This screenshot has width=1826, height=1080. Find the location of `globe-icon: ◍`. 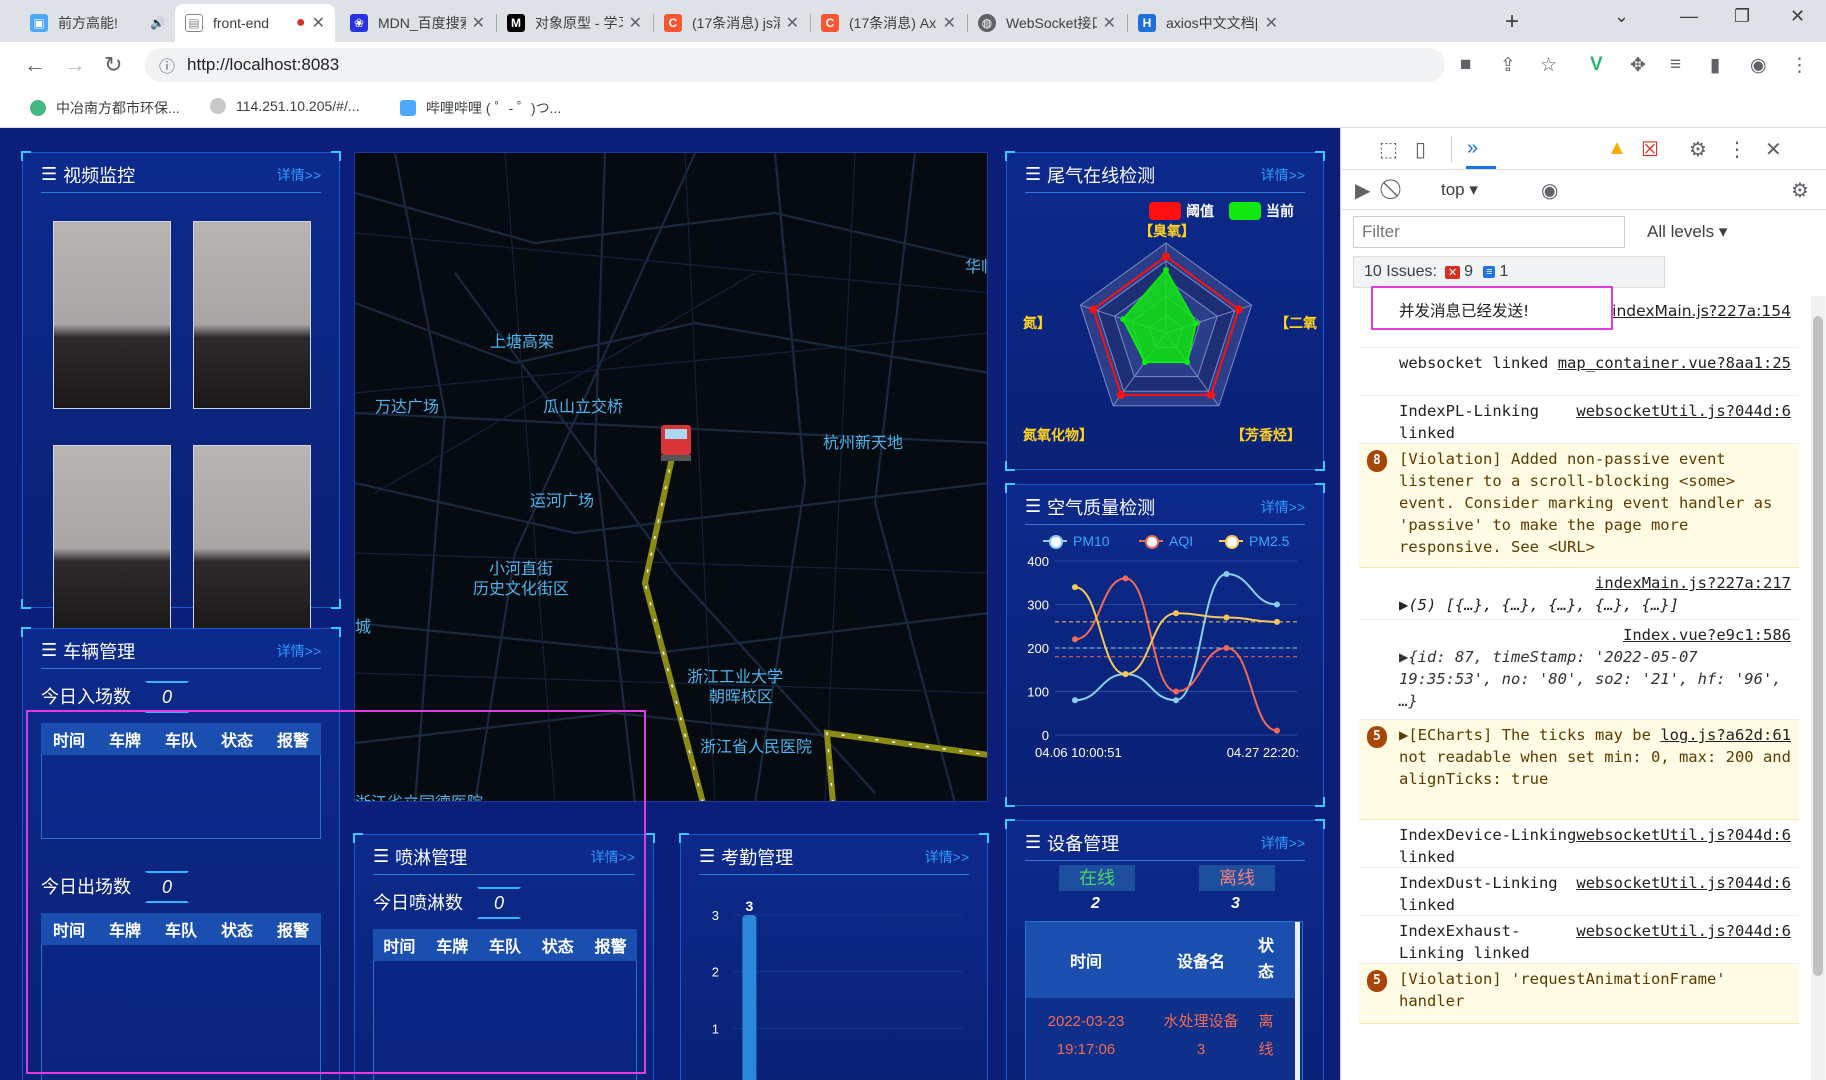

globe-icon: ◍ is located at coordinates (987, 23).